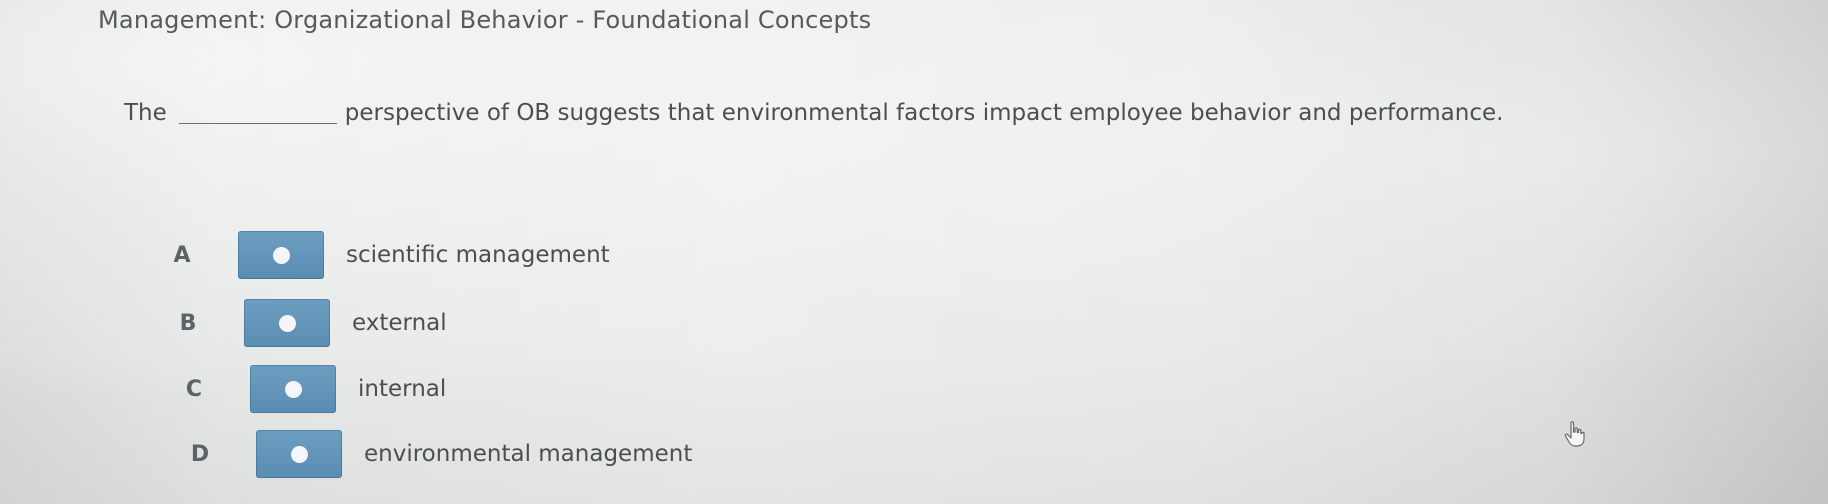 Image resolution: width=1828 pixels, height=504 pixels. Describe the element at coordinates (402, 389) in the screenshot. I see `option-label: internal` at that location.